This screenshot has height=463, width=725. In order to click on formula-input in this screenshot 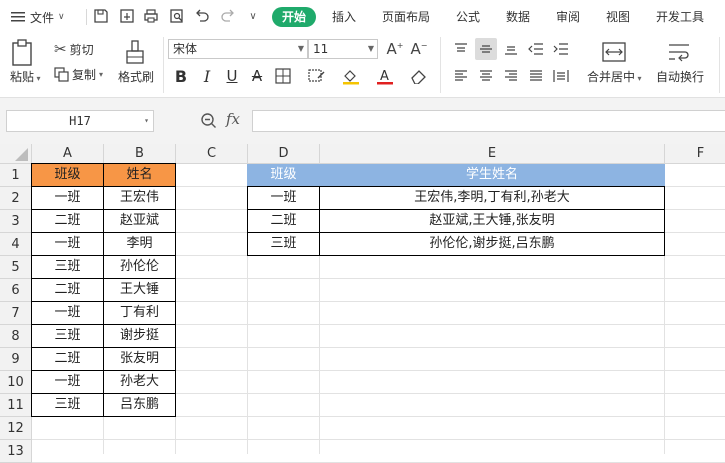, I will do `click(488, 121)`.